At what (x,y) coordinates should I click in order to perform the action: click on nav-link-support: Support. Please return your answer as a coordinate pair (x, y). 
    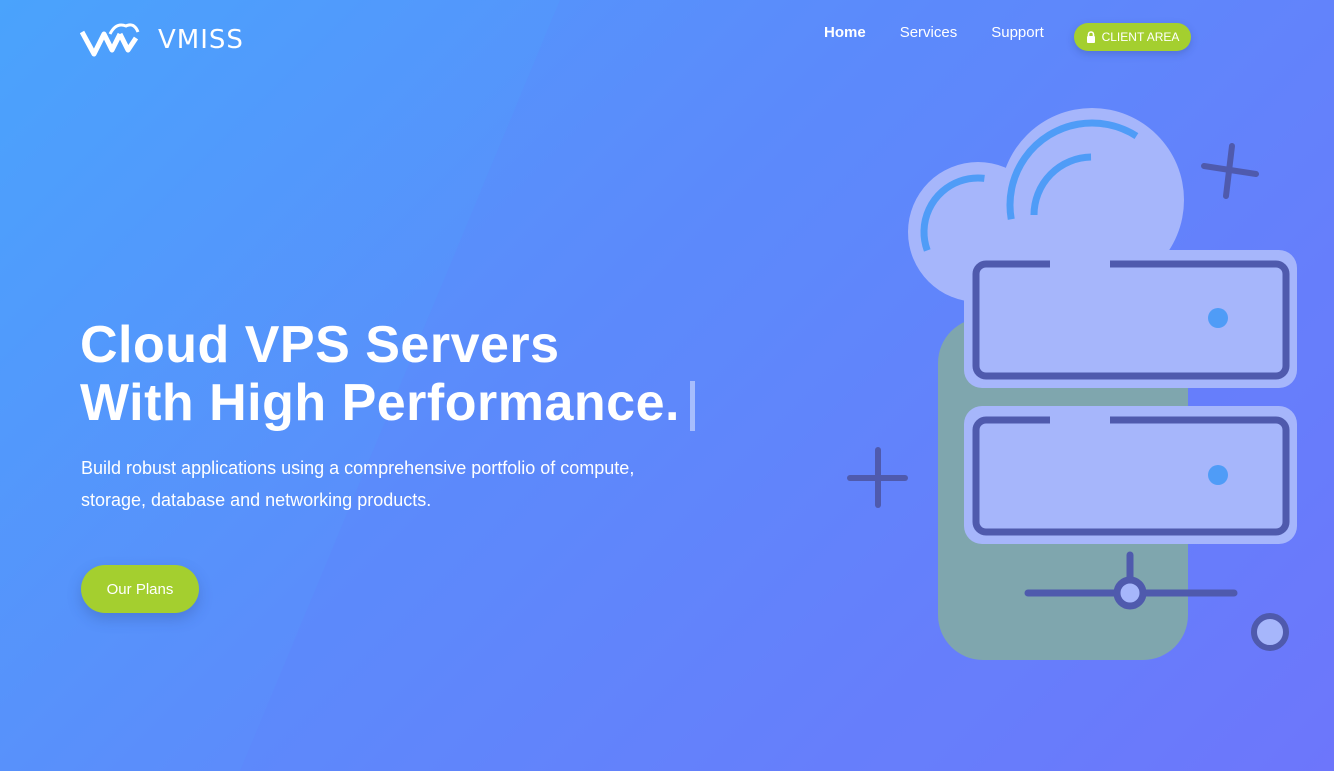
    Looking at the image, I should click on (1017, 32).